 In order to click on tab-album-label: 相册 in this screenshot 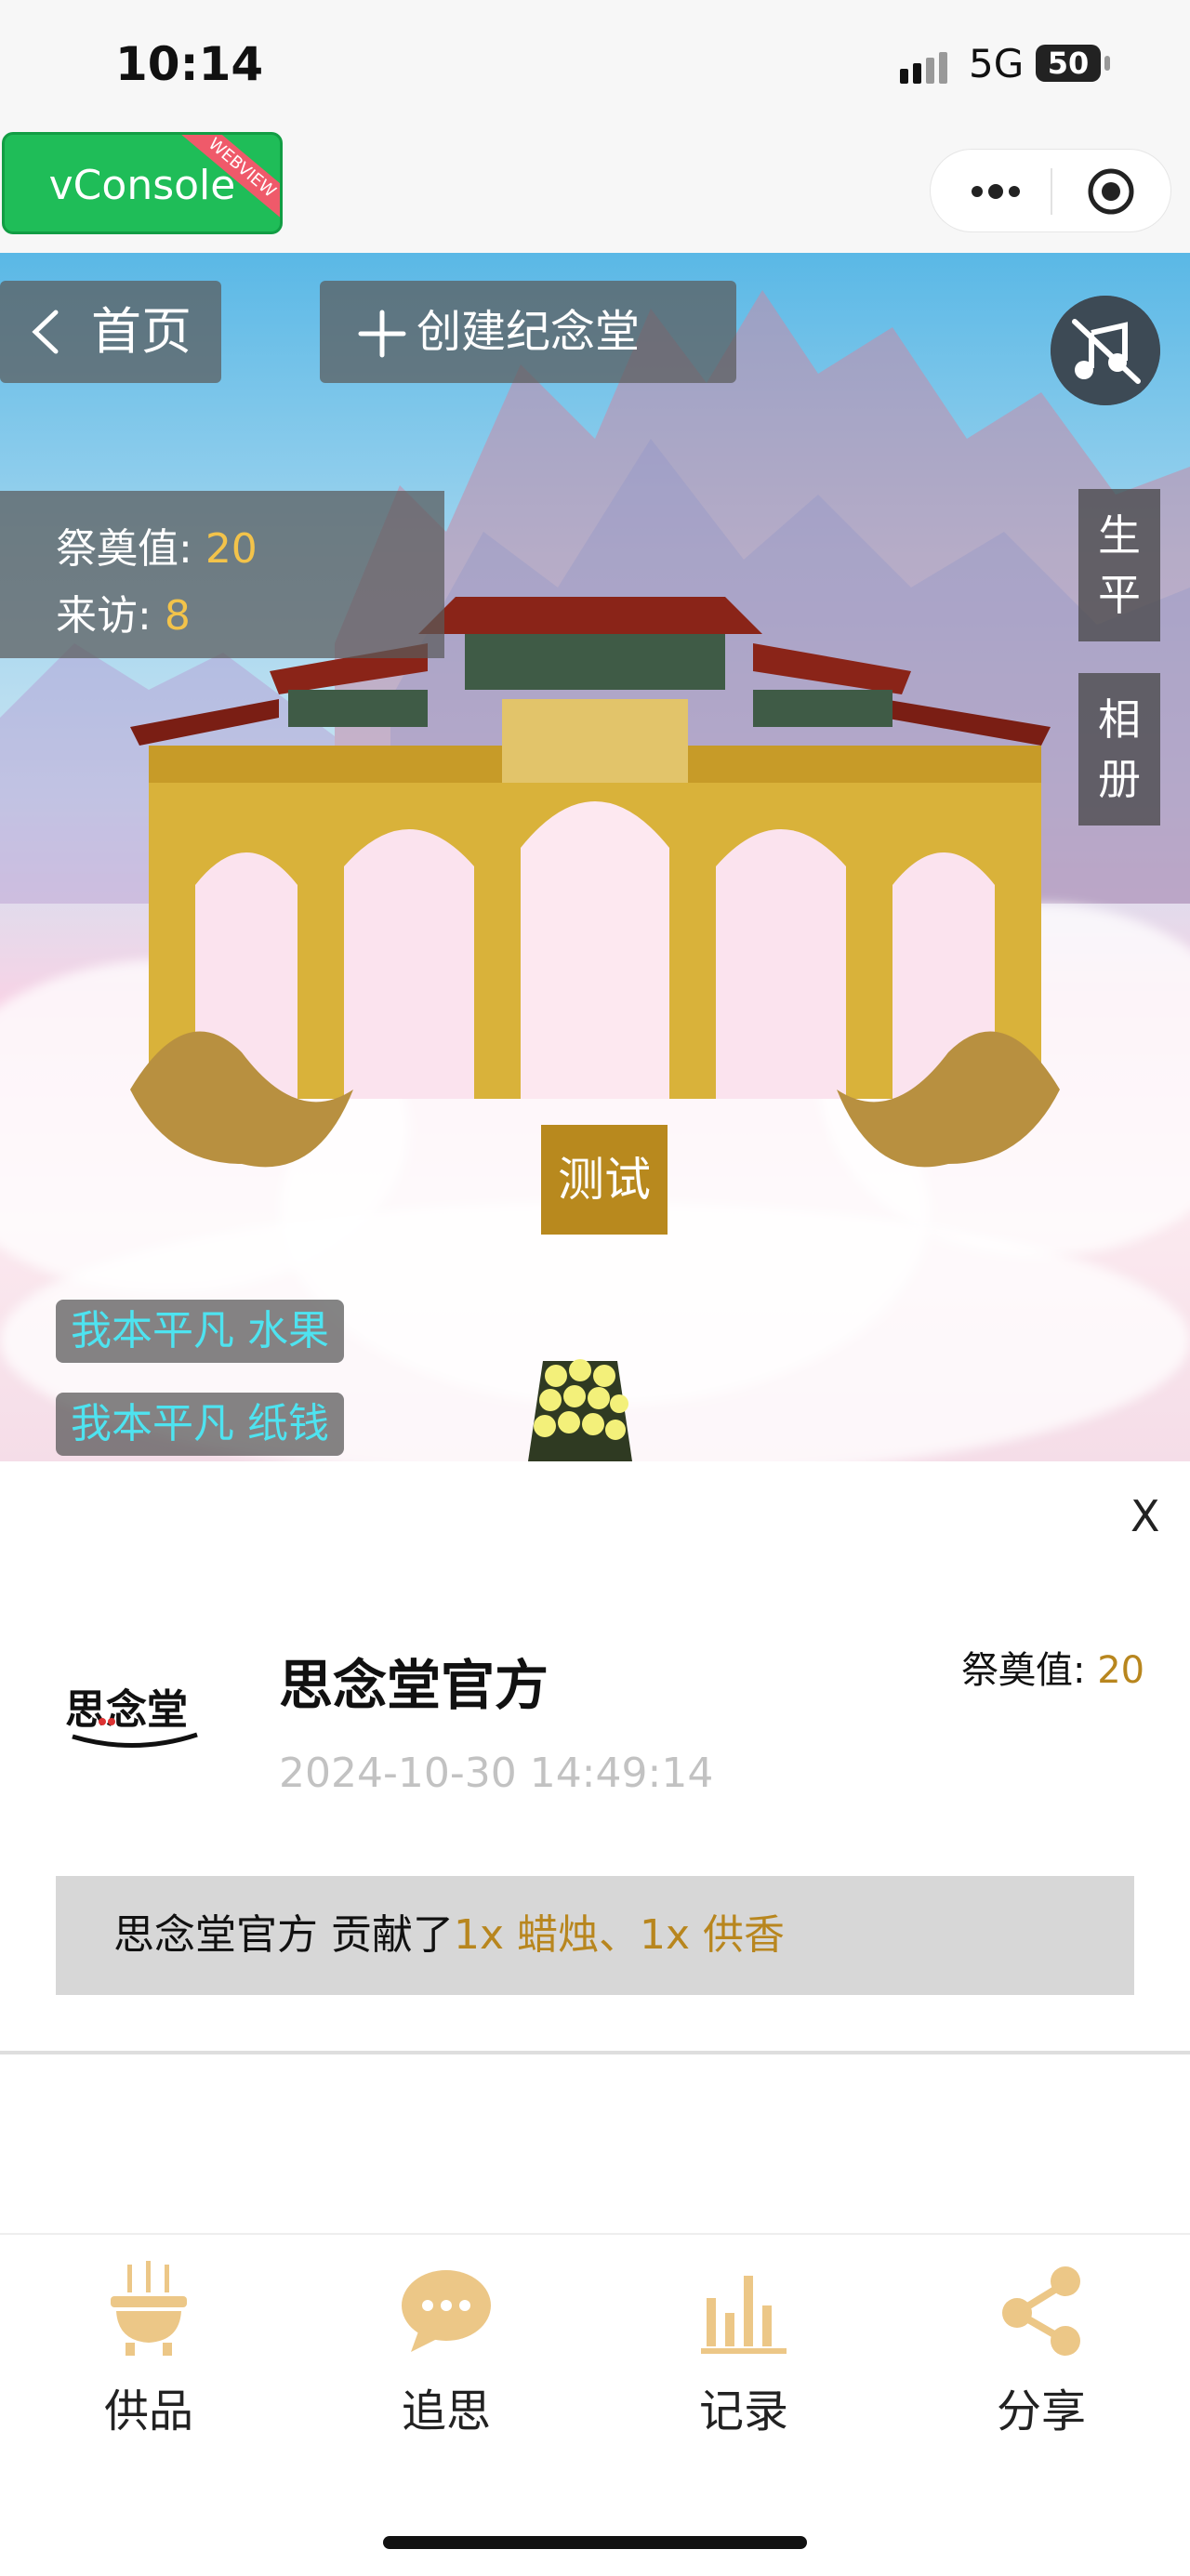, I will do `click(1119, 749)`.